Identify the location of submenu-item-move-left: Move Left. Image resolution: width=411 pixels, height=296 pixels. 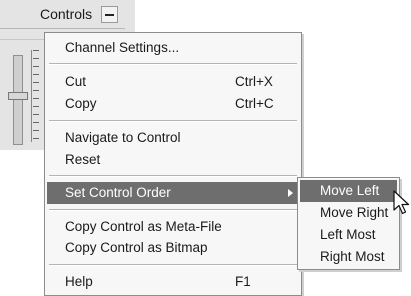
(348, 191).